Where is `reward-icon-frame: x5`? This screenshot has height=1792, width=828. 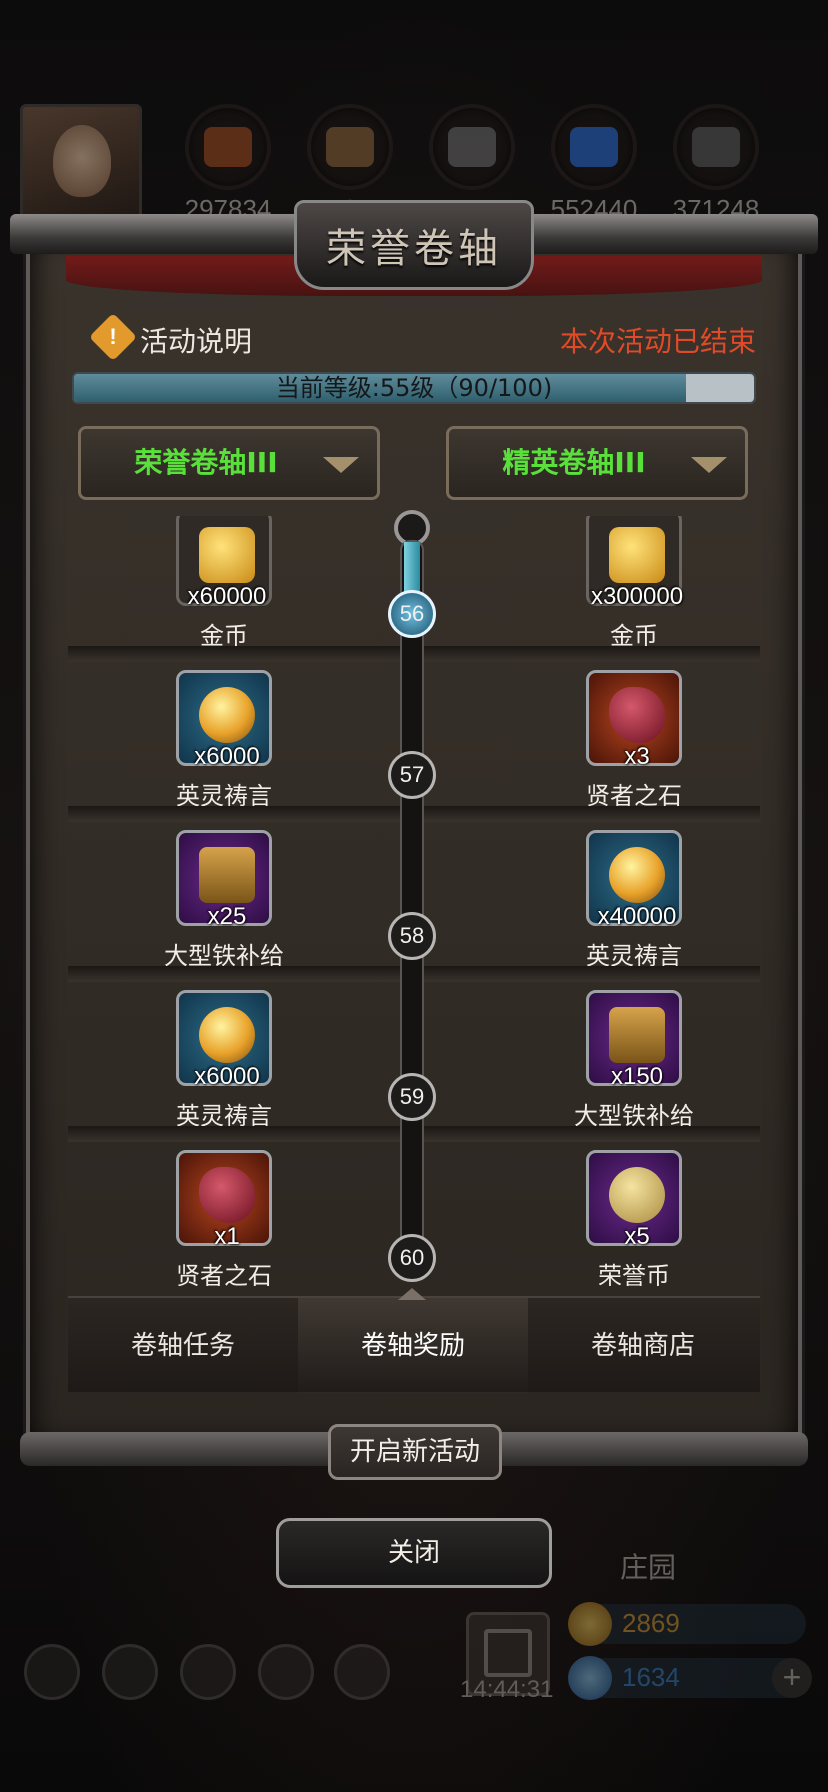
reward-icon-frame: x5 is located at coordinates (634, 1200).